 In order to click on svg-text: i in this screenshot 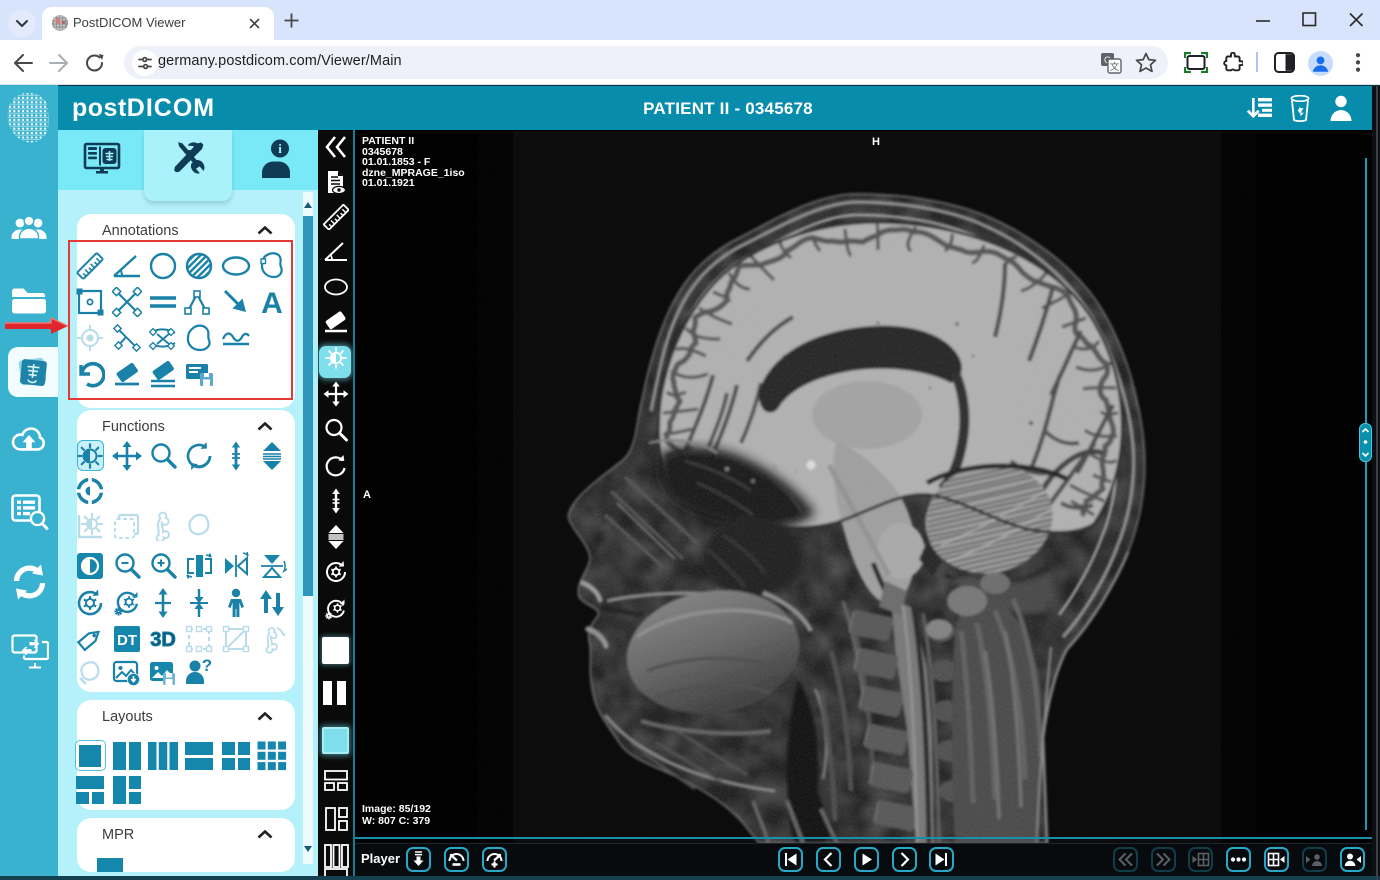, I will do `click(280, 148)`.